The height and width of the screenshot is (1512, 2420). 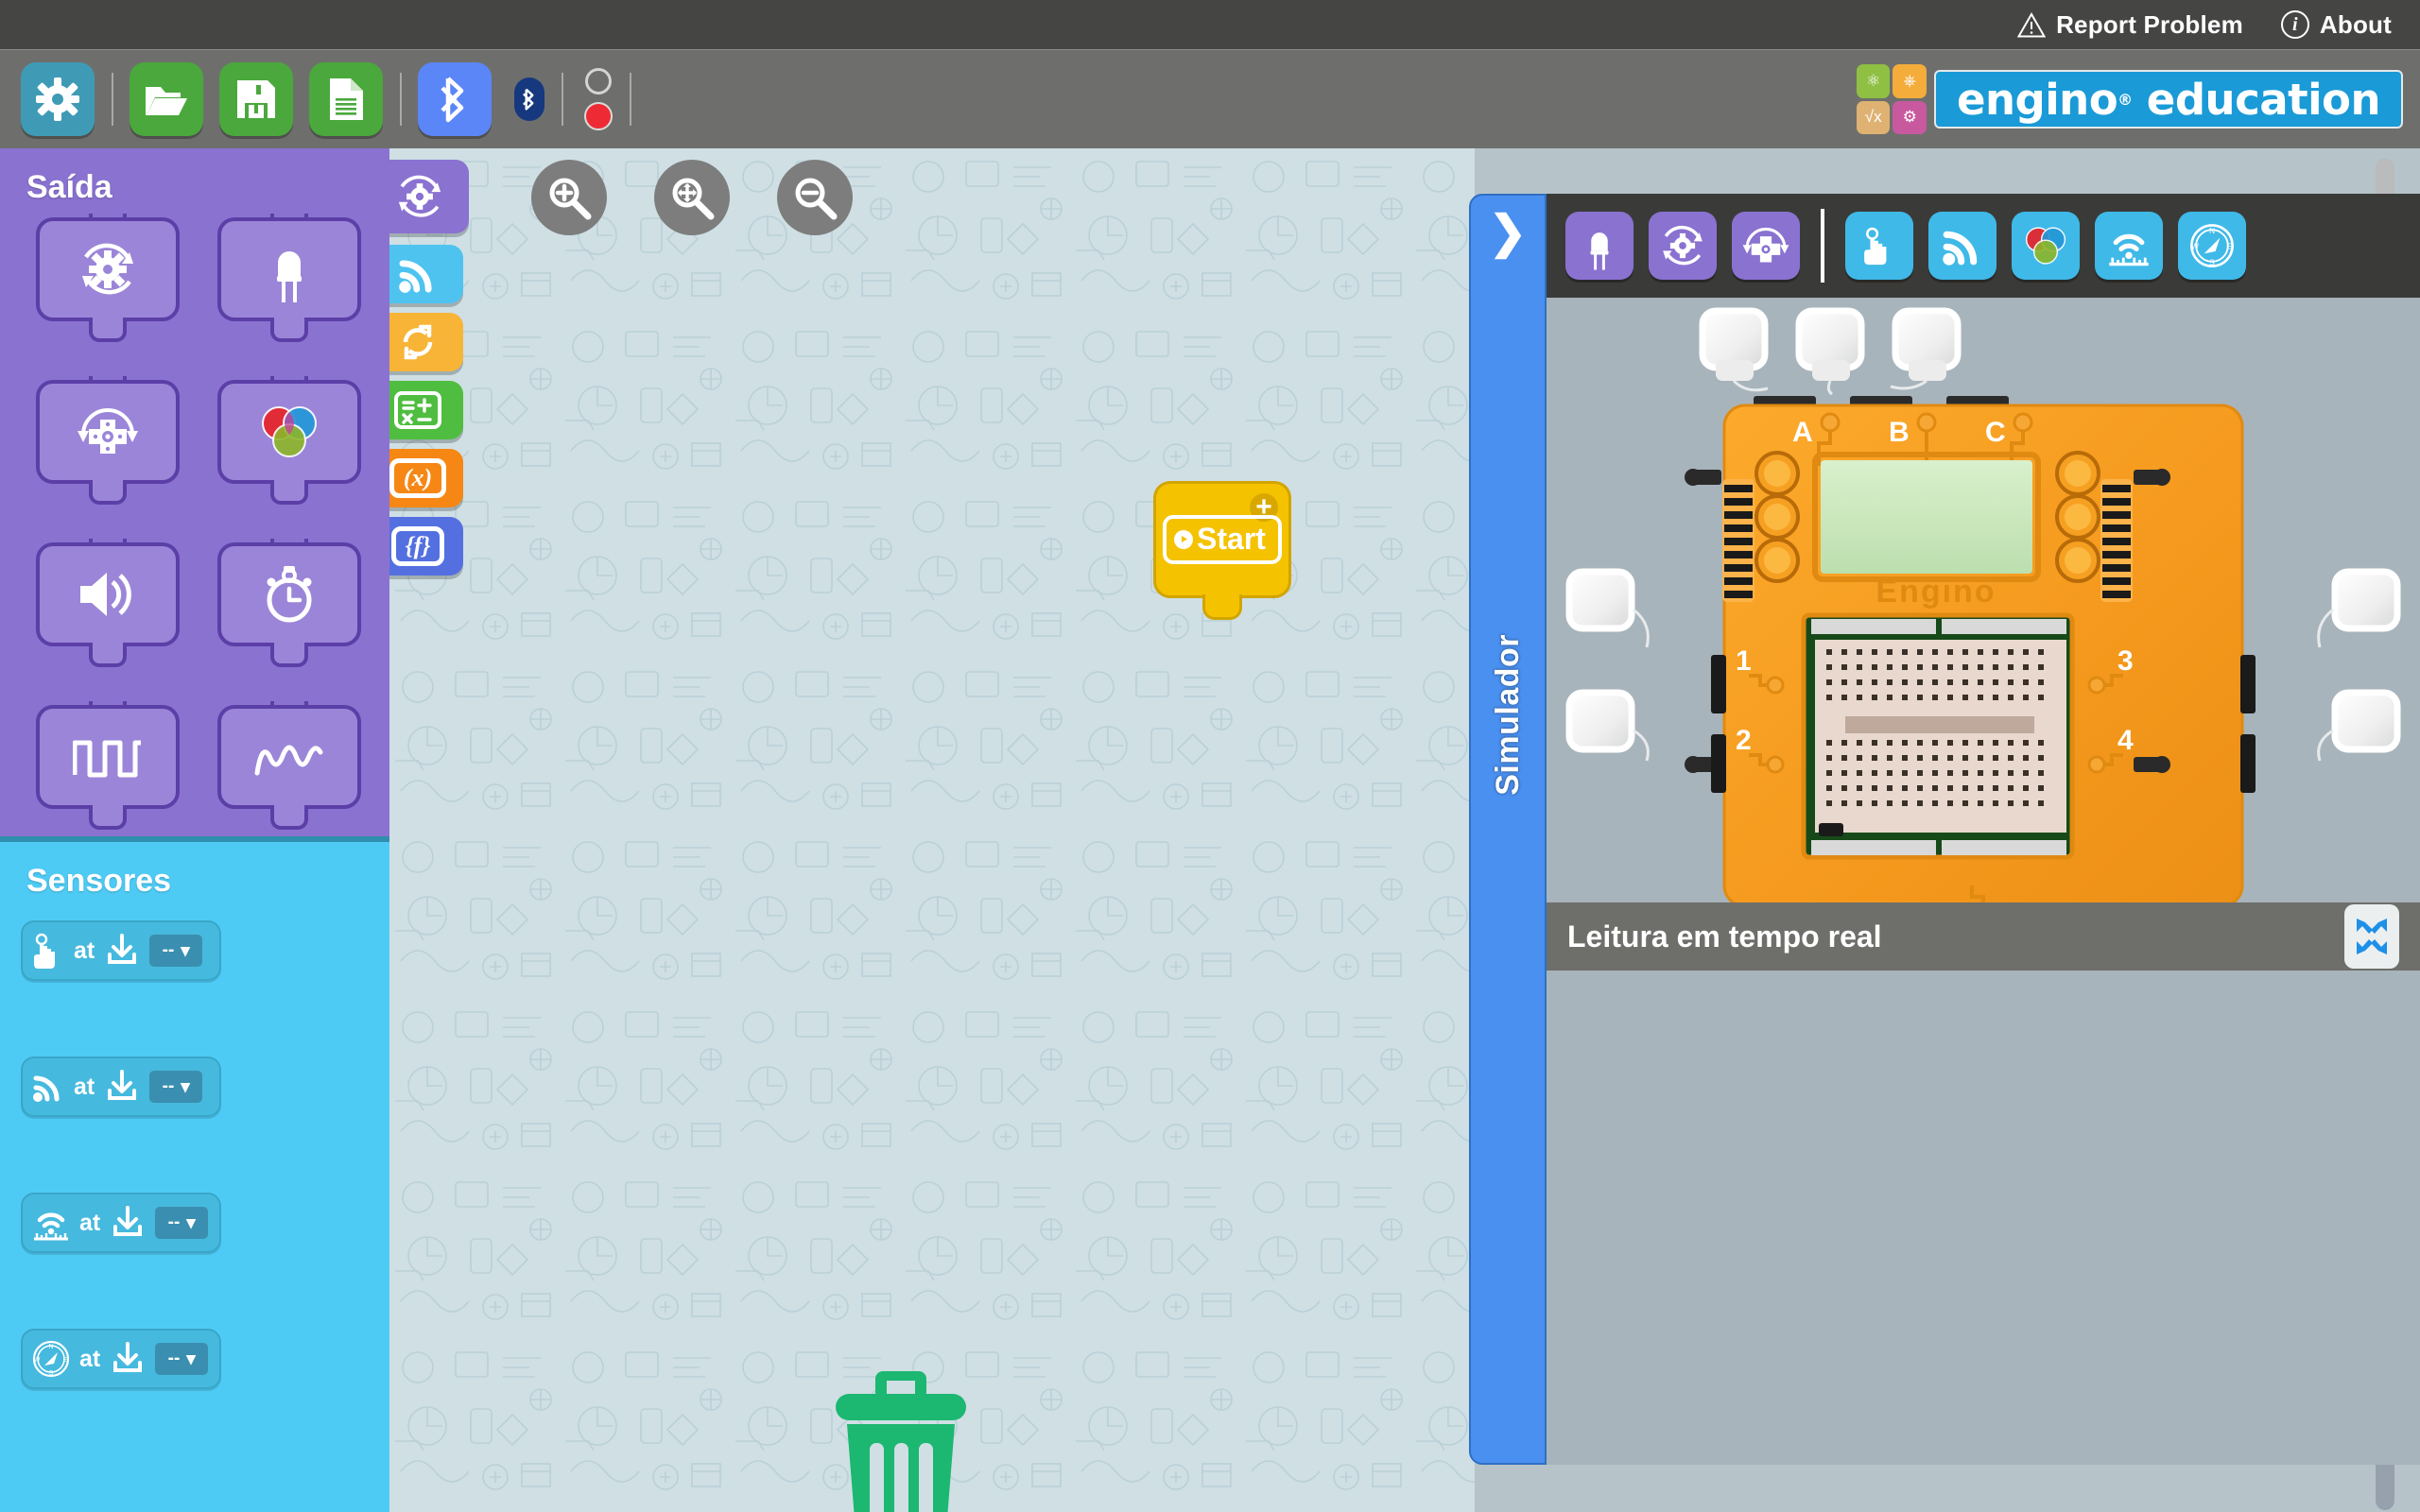 I want to click on sine-wave-icon, so click(x=288, y=760).